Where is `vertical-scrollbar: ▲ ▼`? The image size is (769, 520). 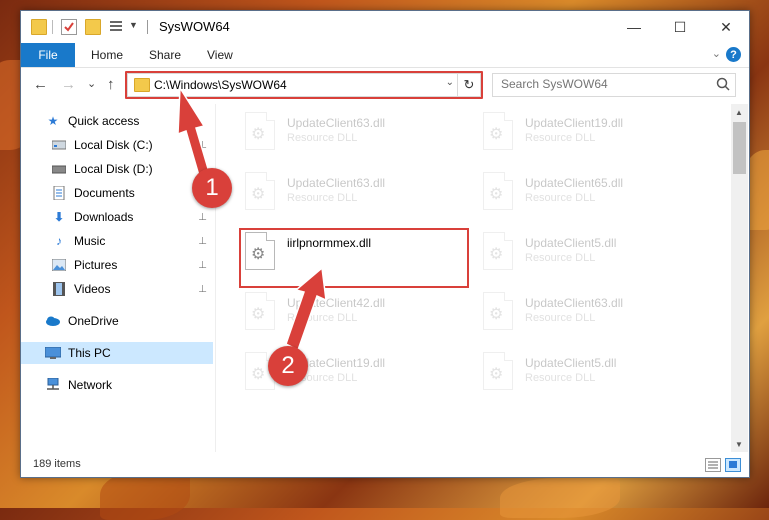 vertical-scrollbar: ▲ ▼ is located at coordinates (739, 278).